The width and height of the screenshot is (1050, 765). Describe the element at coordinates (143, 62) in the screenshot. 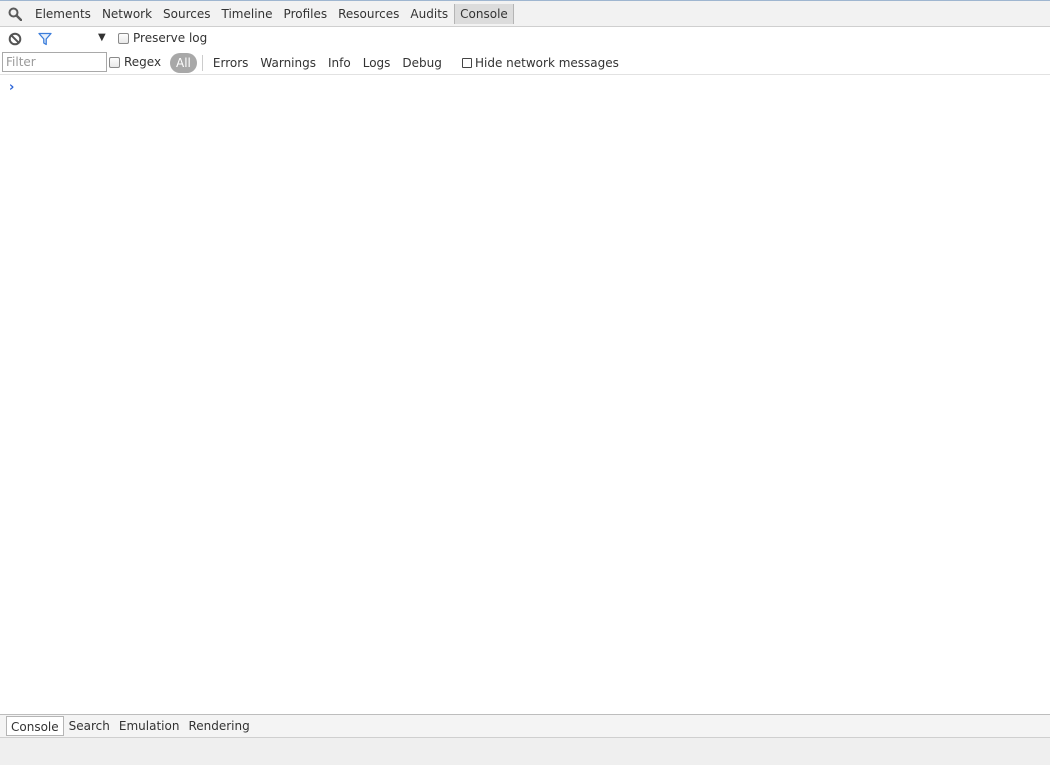

I see `regex-label: Regex` at that location.